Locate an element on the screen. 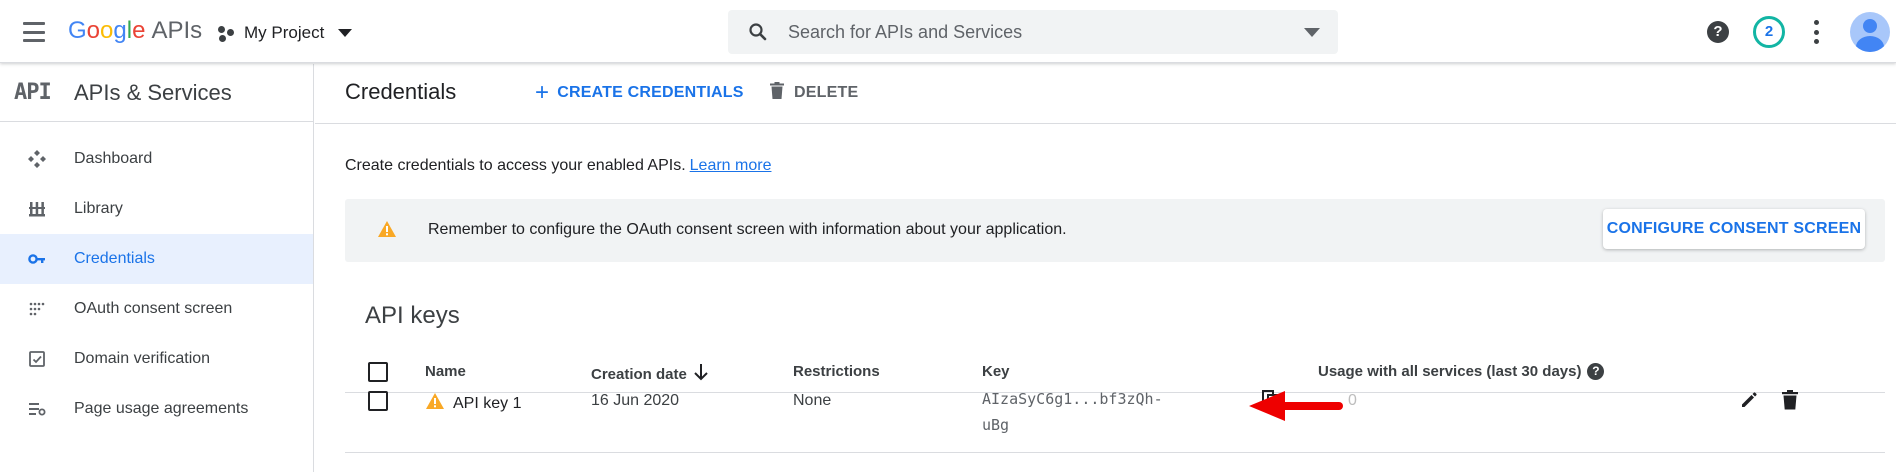  sidebar-item-domain-verification: Domain verification is located at coordinates (156, 359).